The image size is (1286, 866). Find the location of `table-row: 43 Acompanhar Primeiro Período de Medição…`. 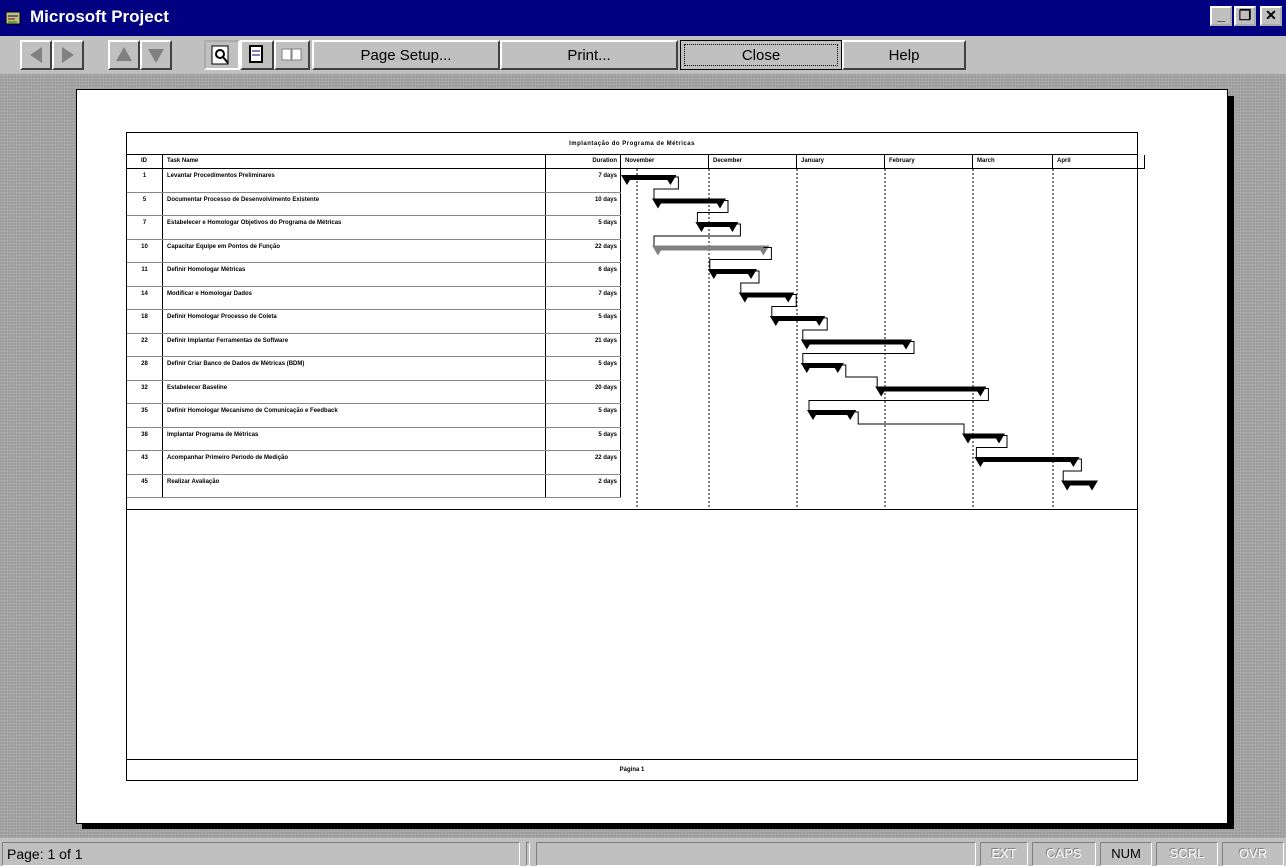

table-row: 43 Acompanhar Primeiro Período de Medição… is located at coordinates (374, 463).